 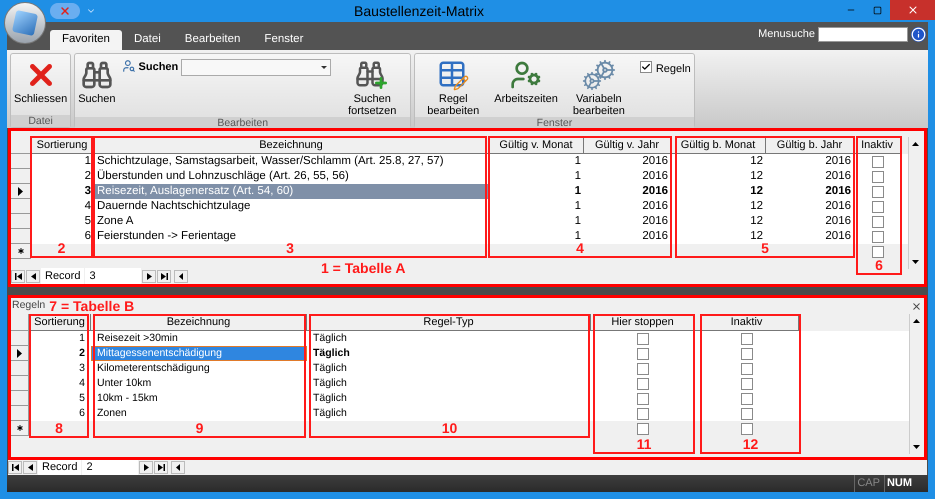 What do you see at coordinates (912, 10) in the screenshot?
I see `close-button` at bounding box center [912, 10].